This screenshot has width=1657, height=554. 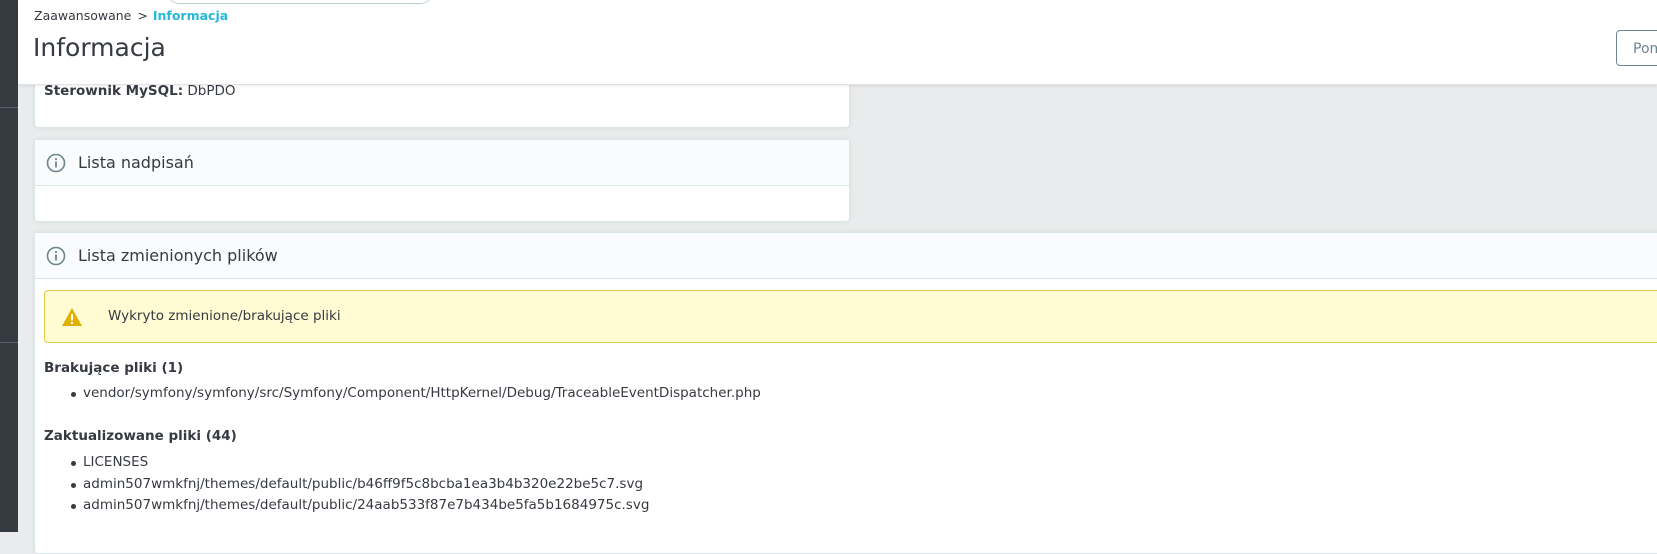 What do you see at coordinates (114, 368) in the screenshot?
I see `missing-files-title: Brakujące pliki (1)` at bounding box center [114, 368].